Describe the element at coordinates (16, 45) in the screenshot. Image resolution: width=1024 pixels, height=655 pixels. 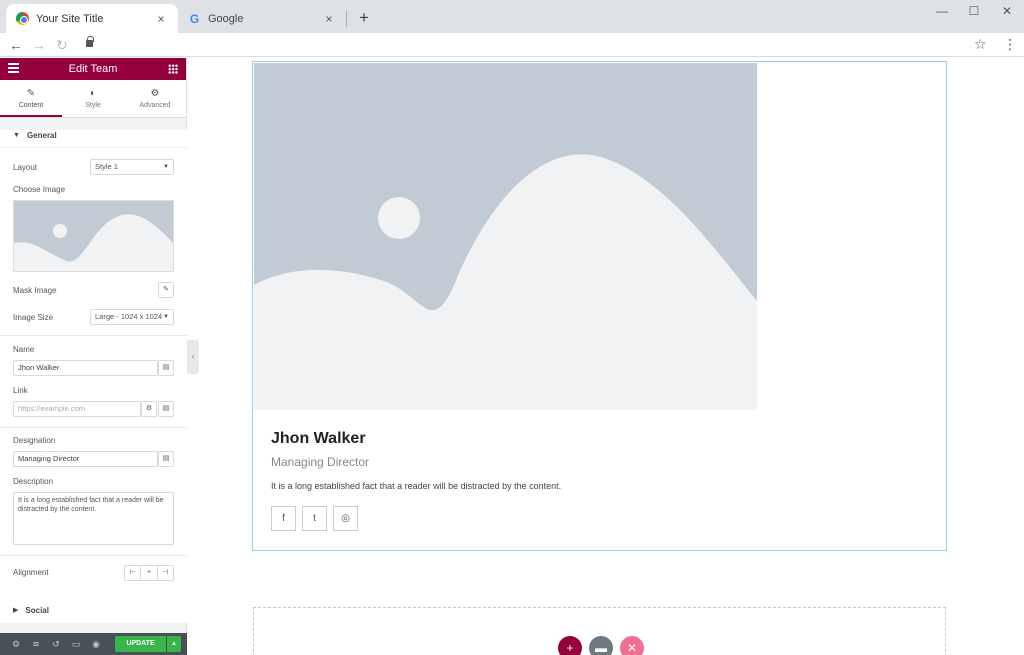
I see `back-icon: ←` at that location.